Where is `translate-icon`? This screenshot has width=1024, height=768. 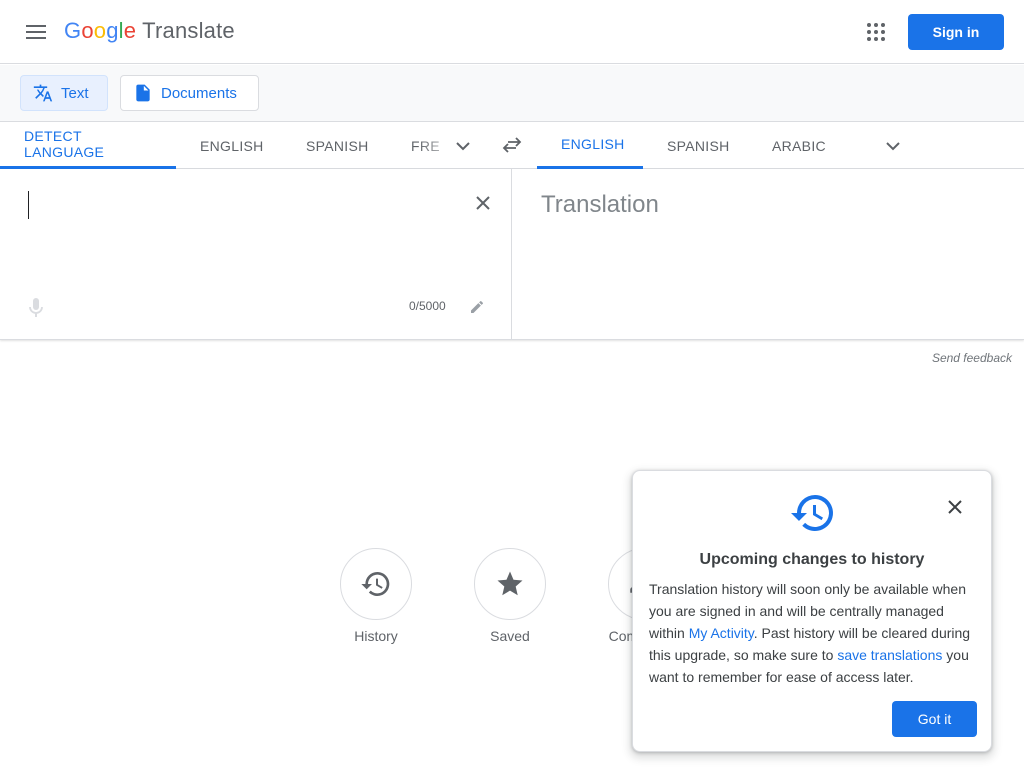
translate-icon is located at coordinates (43, 93).